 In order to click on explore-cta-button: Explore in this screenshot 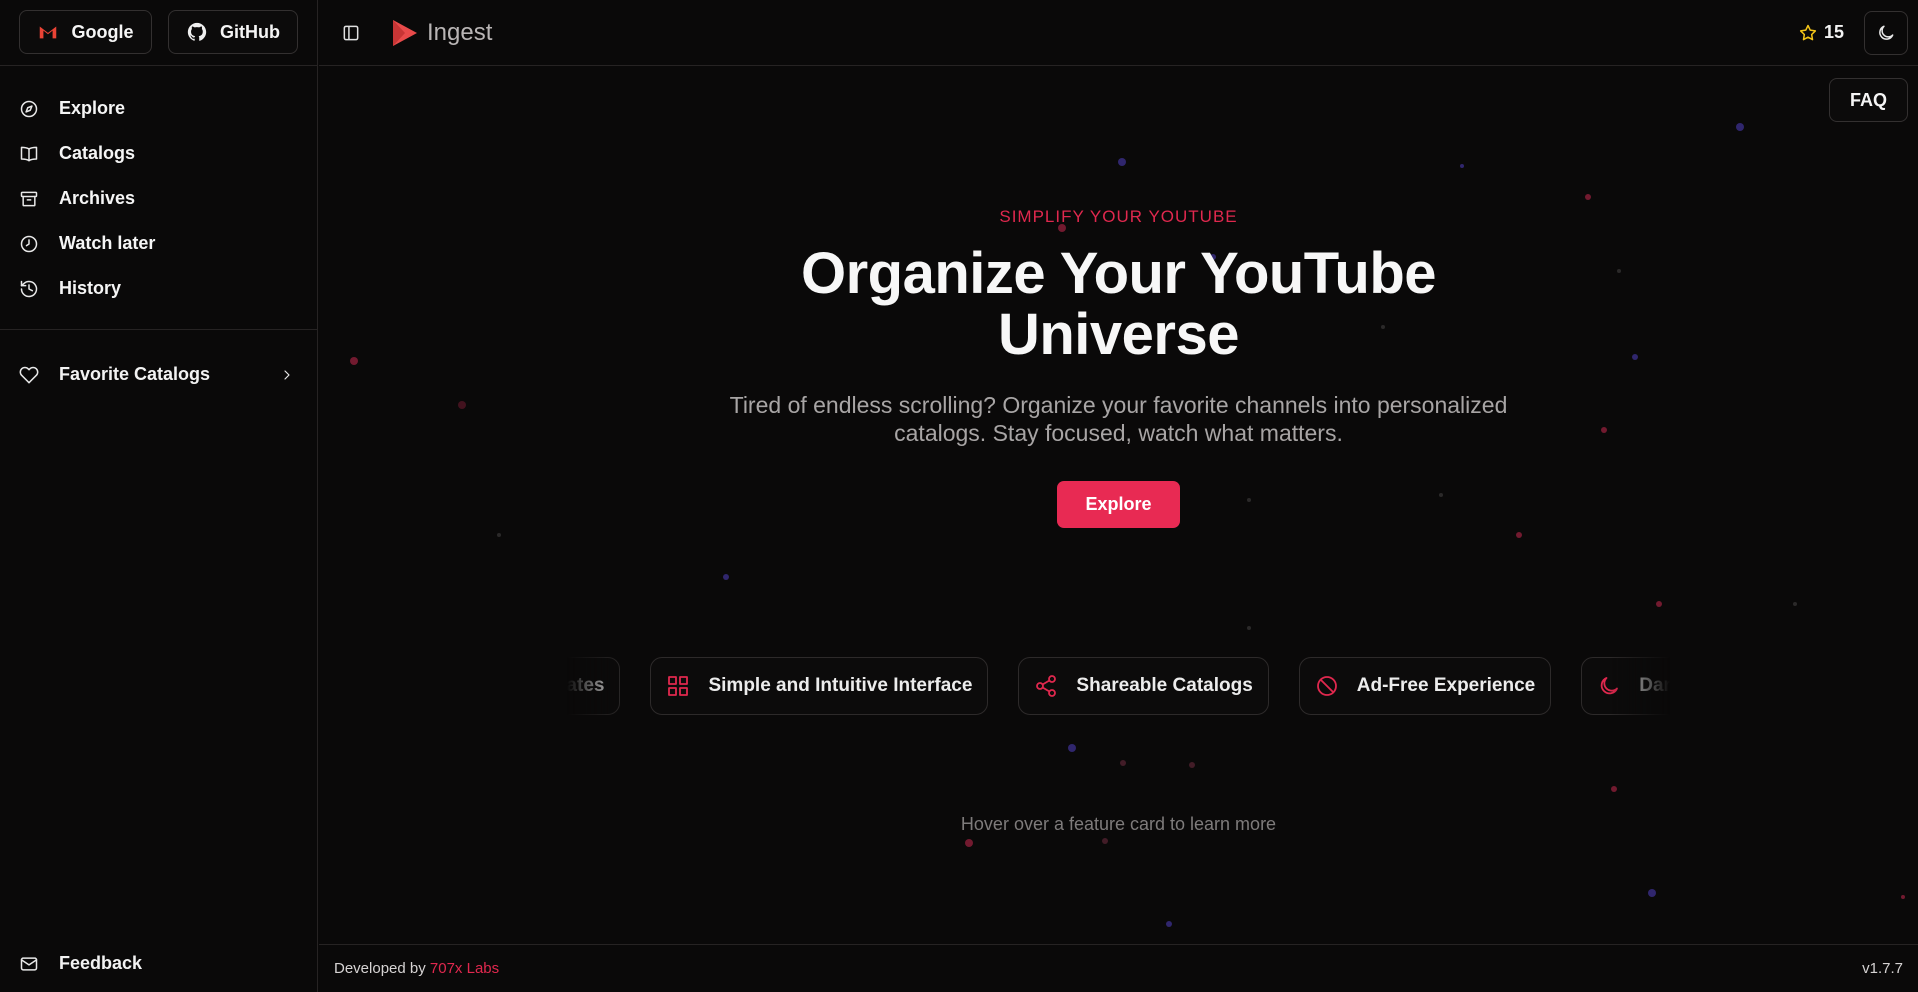, I will do `click(1118, 504)`.